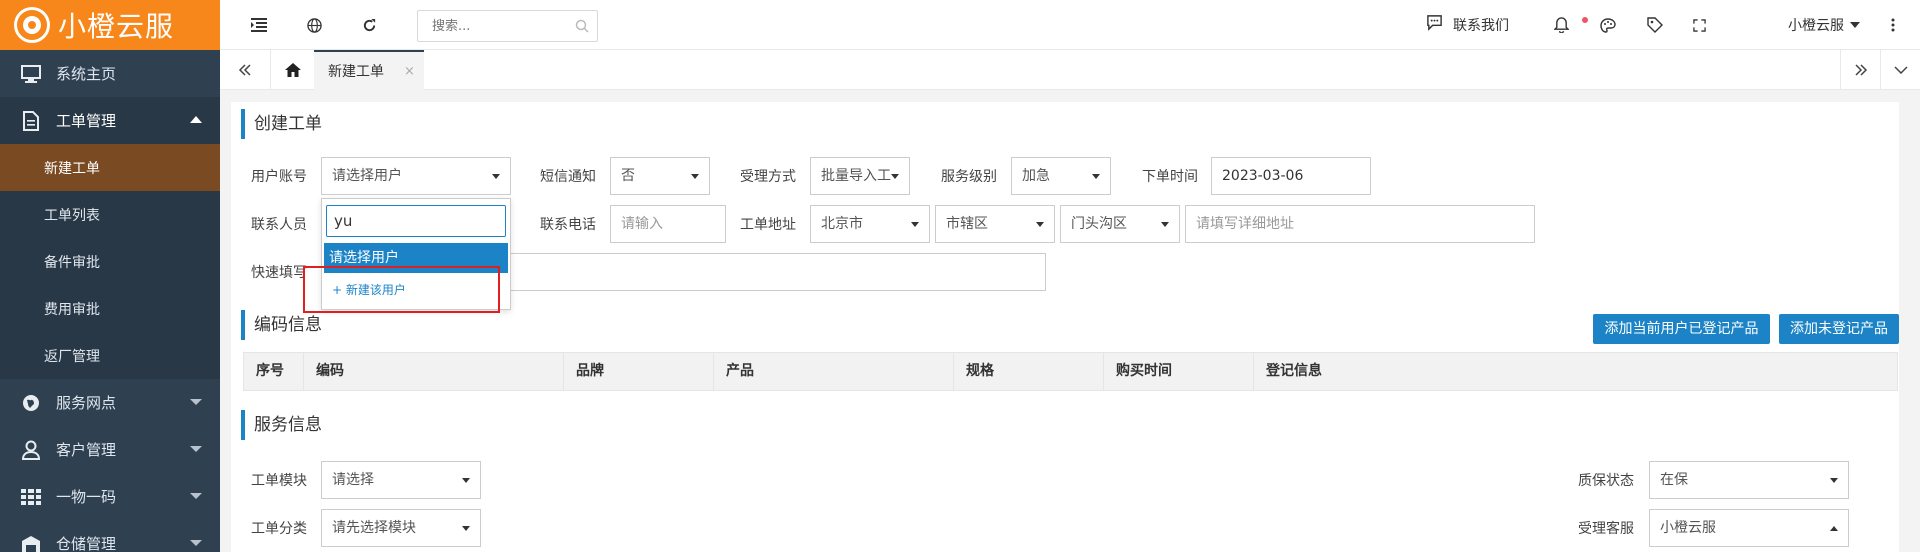  I want to click on section-title-service: 服务信息, so click(281, 425).